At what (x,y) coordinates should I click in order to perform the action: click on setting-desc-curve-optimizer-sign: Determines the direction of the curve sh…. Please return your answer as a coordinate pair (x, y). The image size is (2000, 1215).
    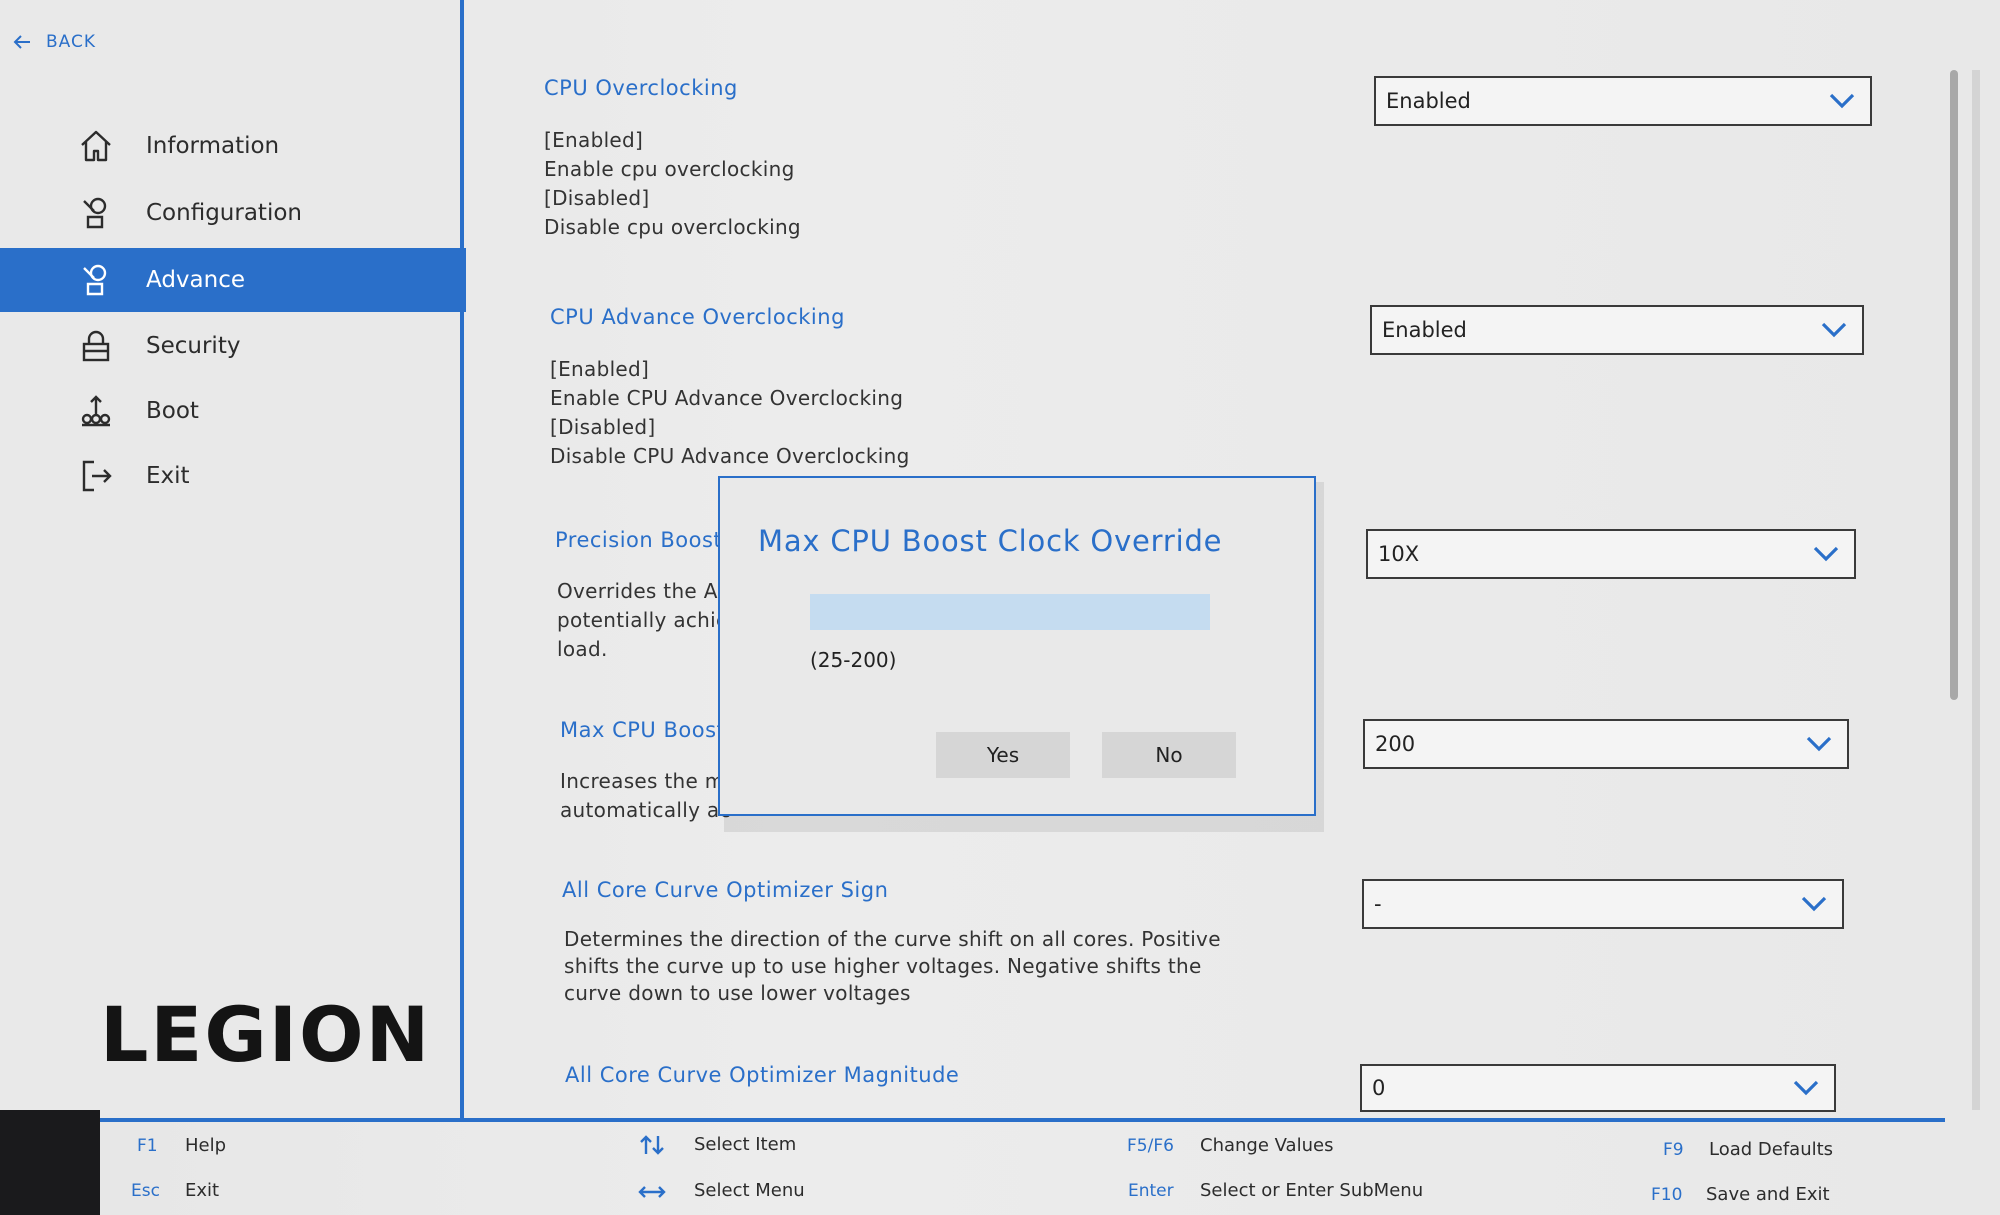
    Looking at the image, I should click on (892, 966).